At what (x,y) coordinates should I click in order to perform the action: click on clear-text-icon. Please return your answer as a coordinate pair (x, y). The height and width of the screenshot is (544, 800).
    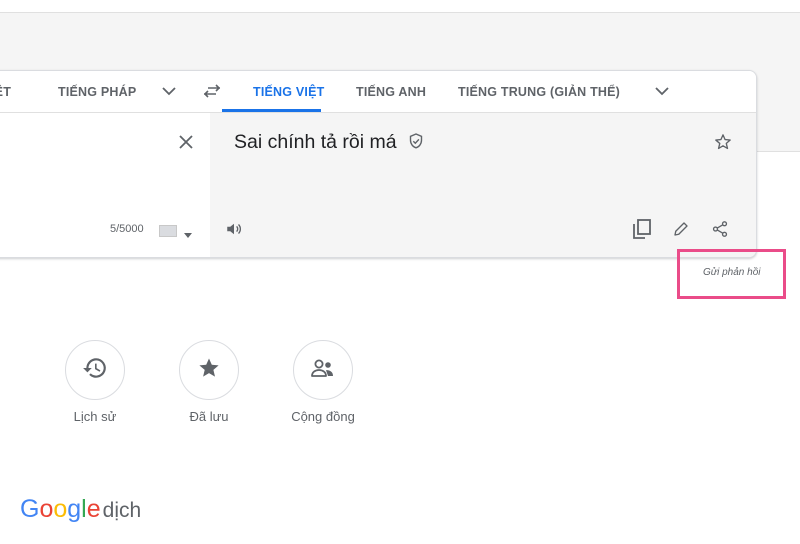
    Looking at the image, I should click on (186, 142).